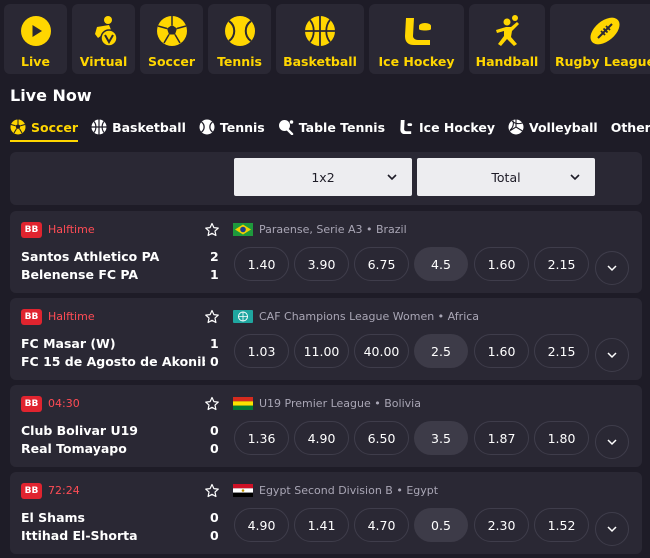 Image resolution: width=650 pixels, height=558 pixels. What do you see at coordinates (441, 525) in the screenshot?
I see `total-line: 0.5` at bounding box center [441, 525].